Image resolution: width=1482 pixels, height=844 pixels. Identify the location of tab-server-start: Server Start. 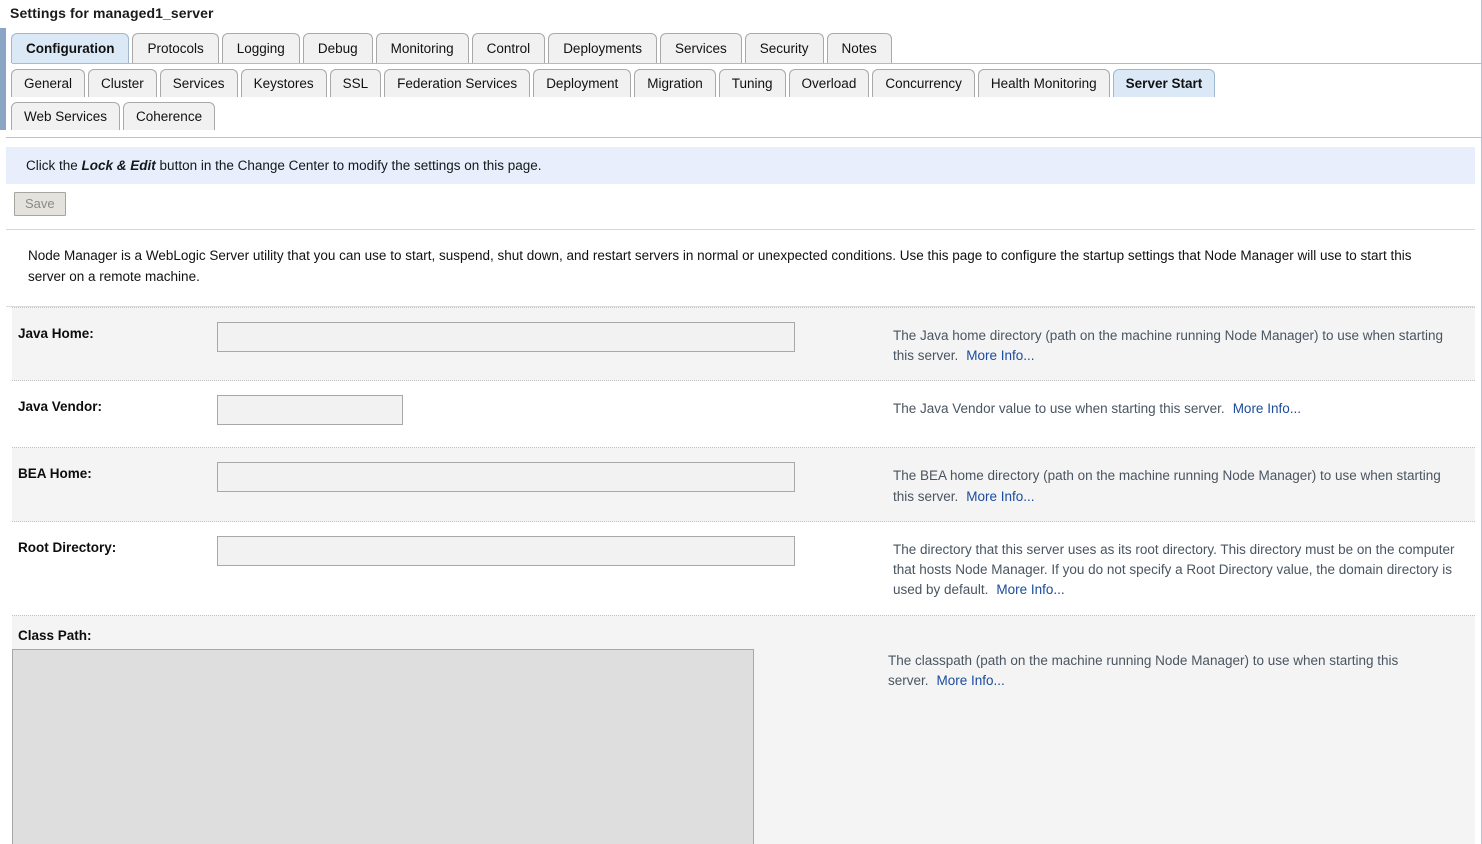
(1164, 83).